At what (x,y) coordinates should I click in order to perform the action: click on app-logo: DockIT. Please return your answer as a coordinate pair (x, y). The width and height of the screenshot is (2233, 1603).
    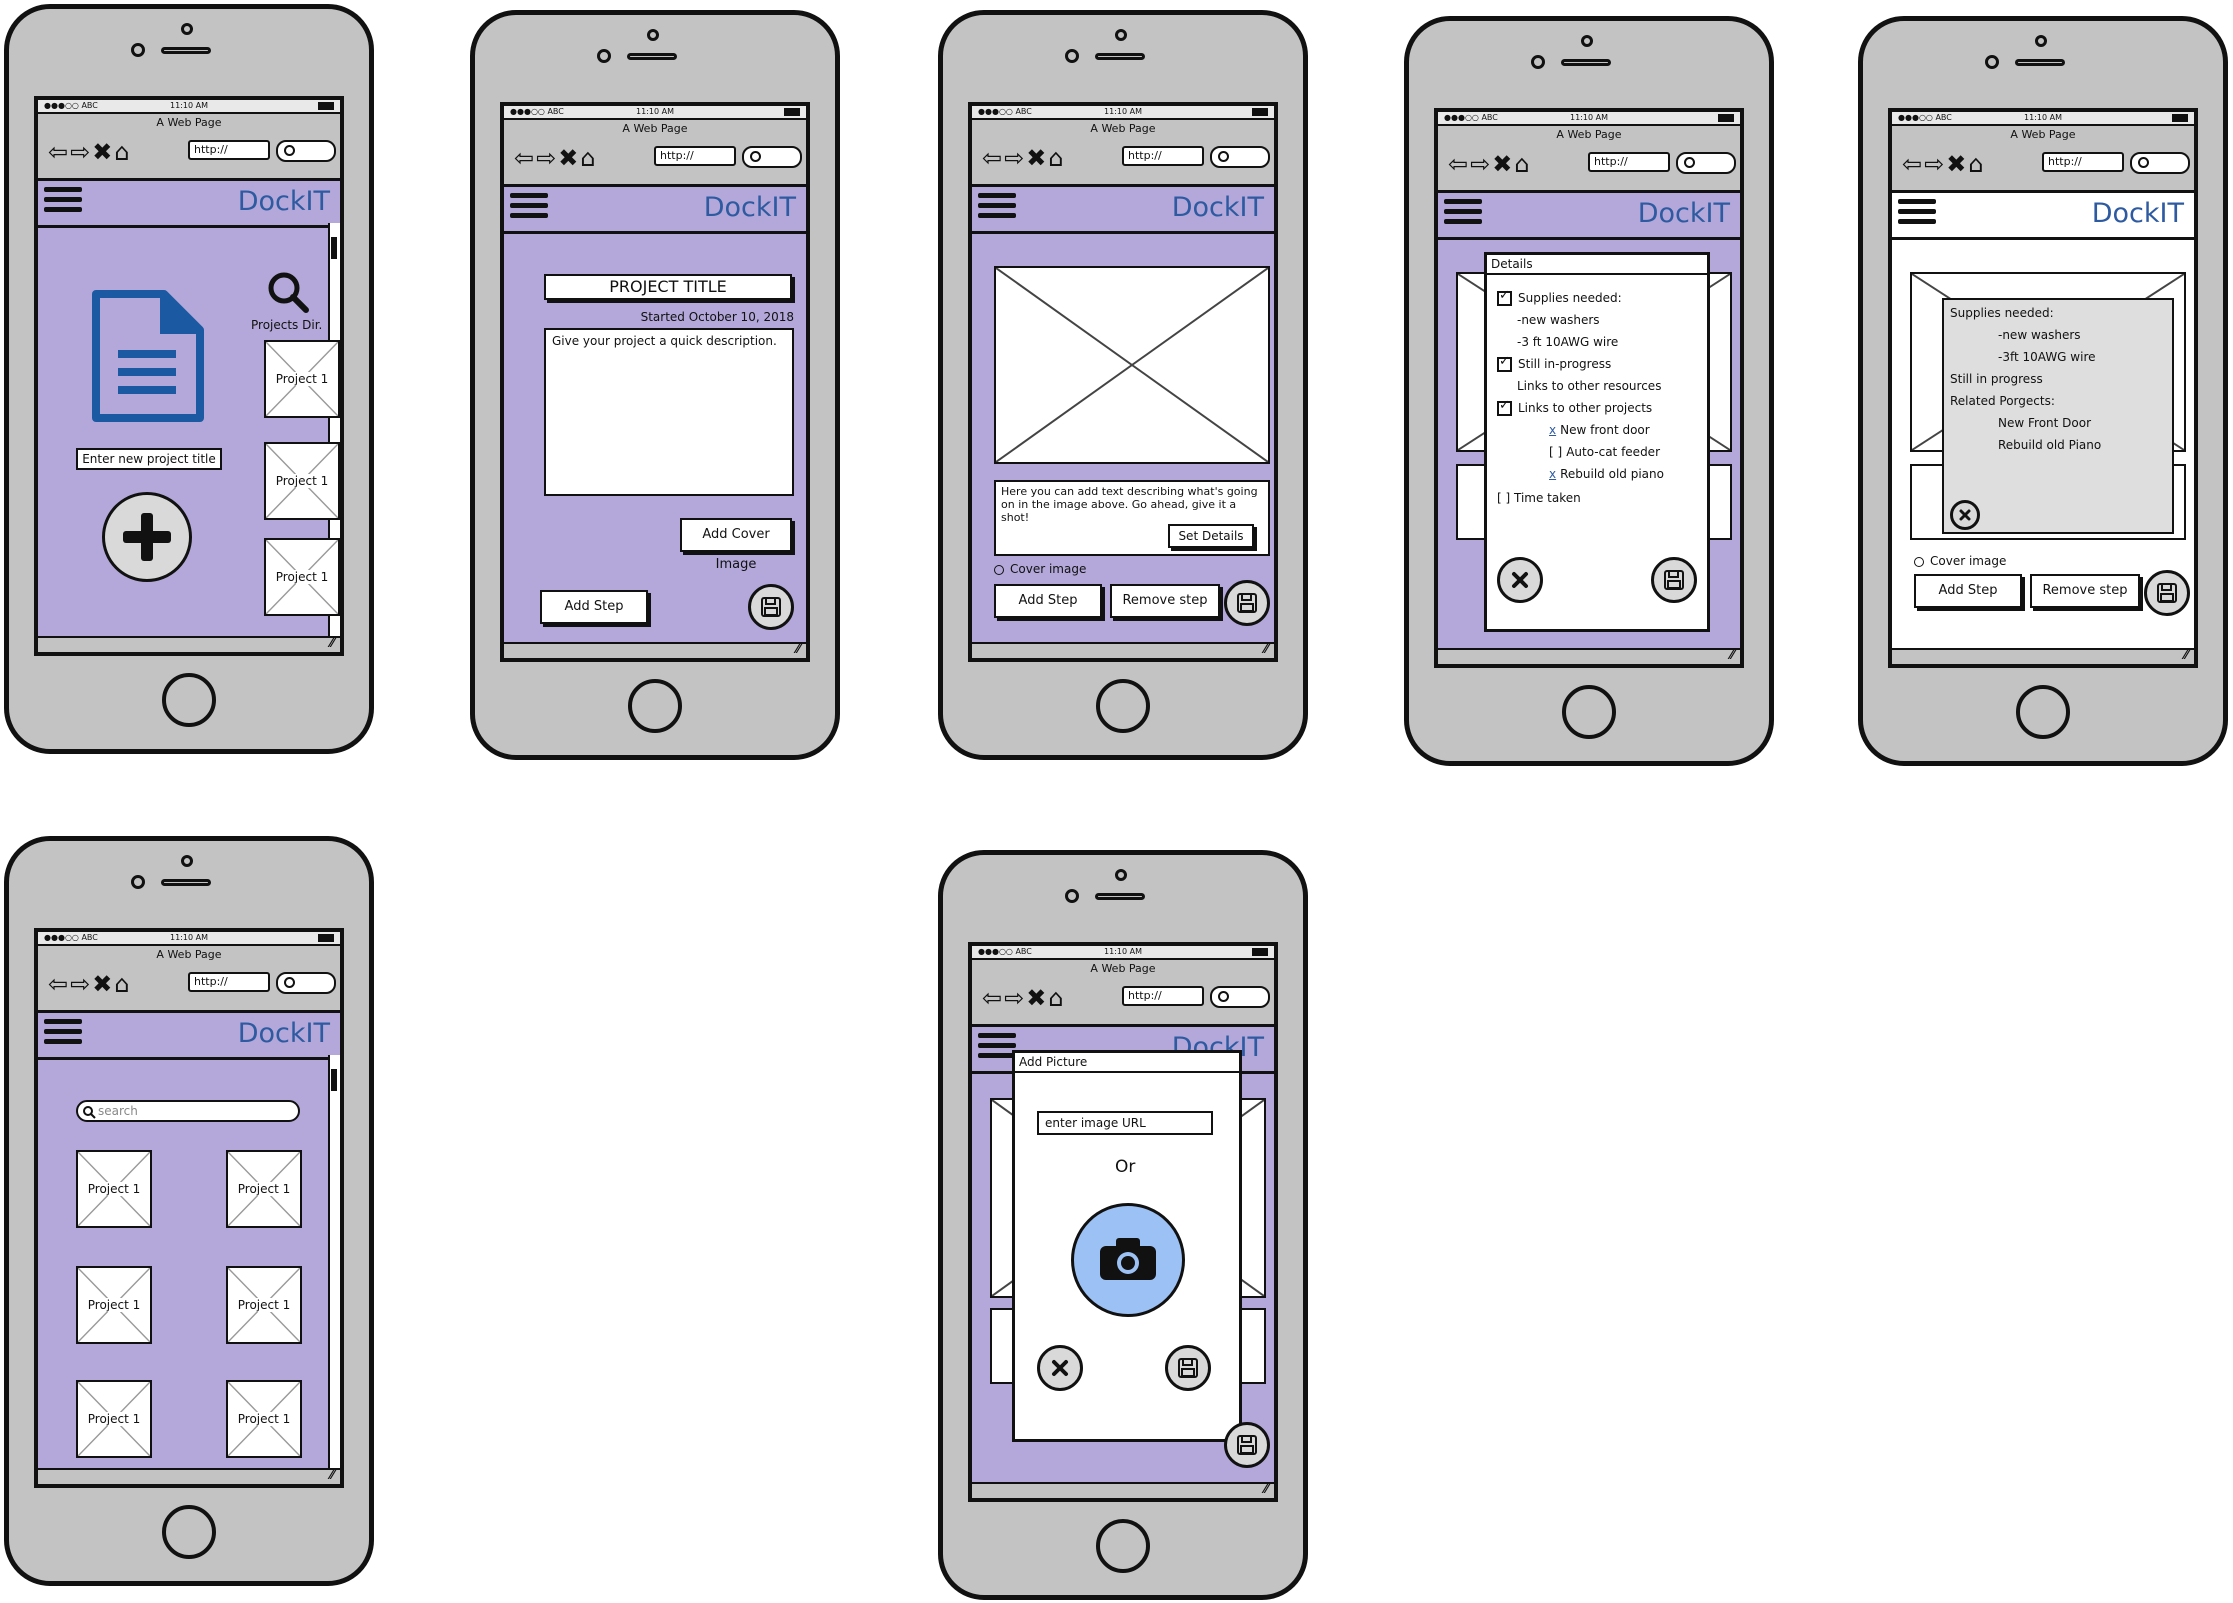
    Looking at the image, I should click on (749, 207).